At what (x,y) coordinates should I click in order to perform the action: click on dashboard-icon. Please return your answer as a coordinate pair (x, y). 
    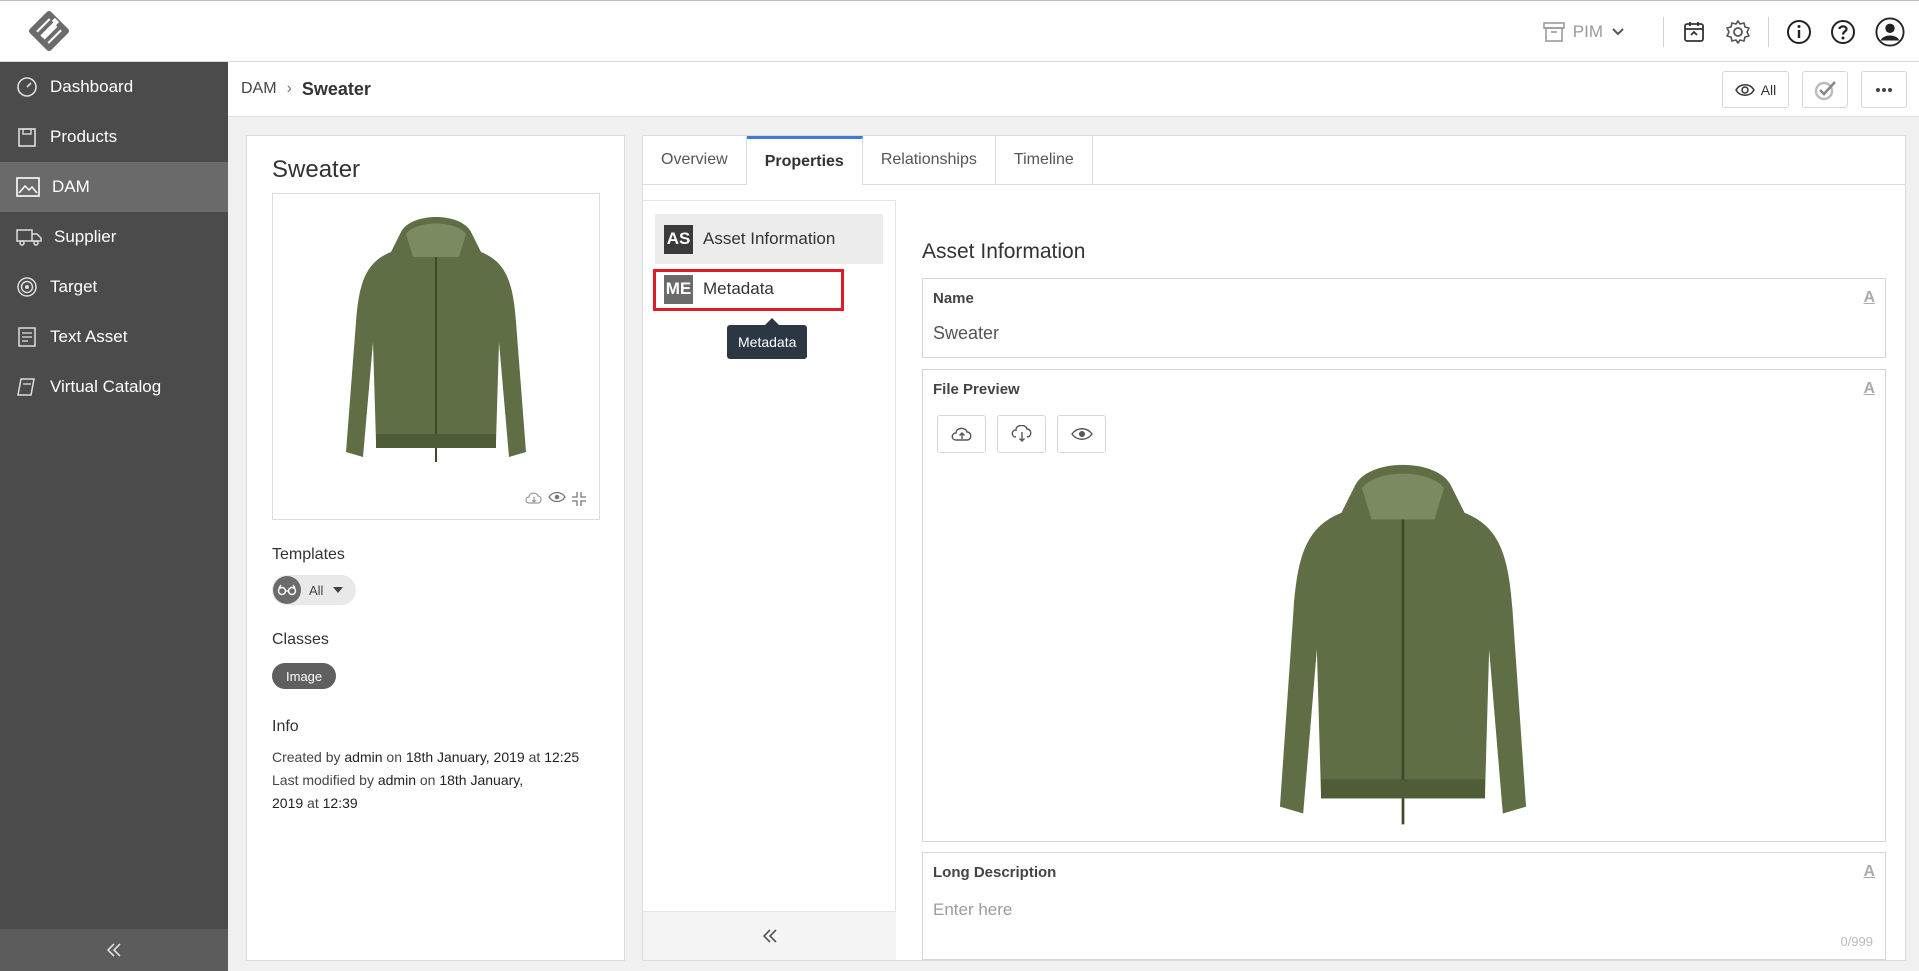
    Looking at the image, I should click on (27, 87).